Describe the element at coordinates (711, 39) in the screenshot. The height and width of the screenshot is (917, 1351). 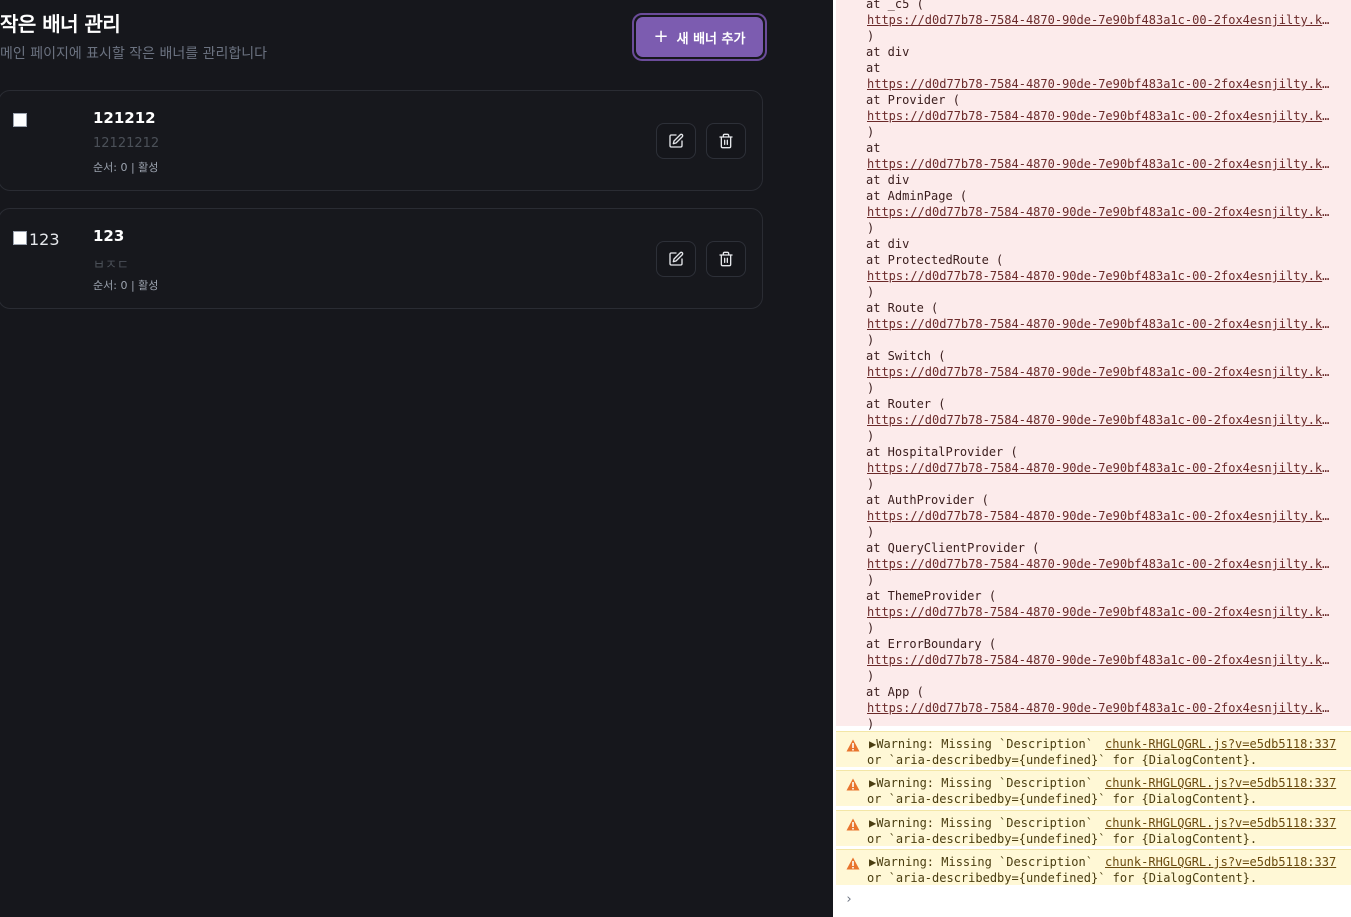
I see `add-banner-label: 새 배너 추가` at that location.